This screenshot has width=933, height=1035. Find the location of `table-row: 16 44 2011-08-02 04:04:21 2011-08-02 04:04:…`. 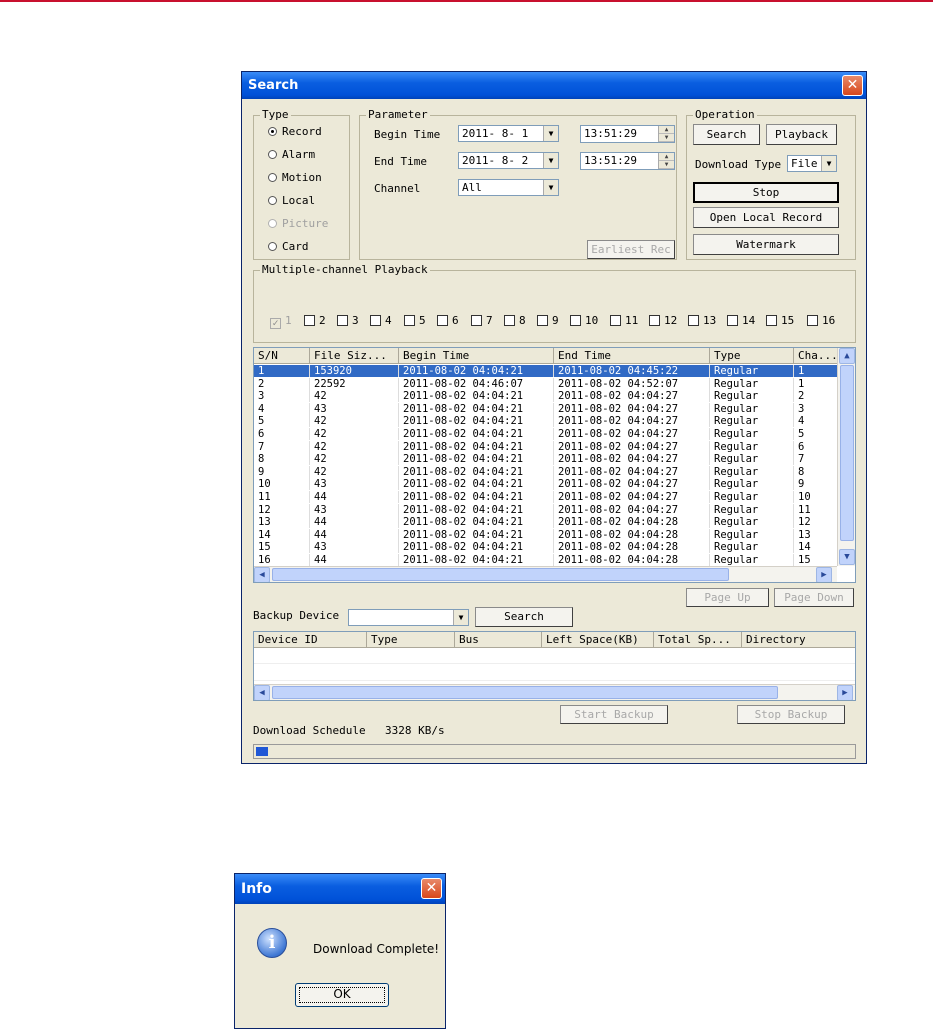

table-row: 16 44 2011-08-02 04:04:21 2011-08-02 04:04:… is located at coordinates (546, 560).